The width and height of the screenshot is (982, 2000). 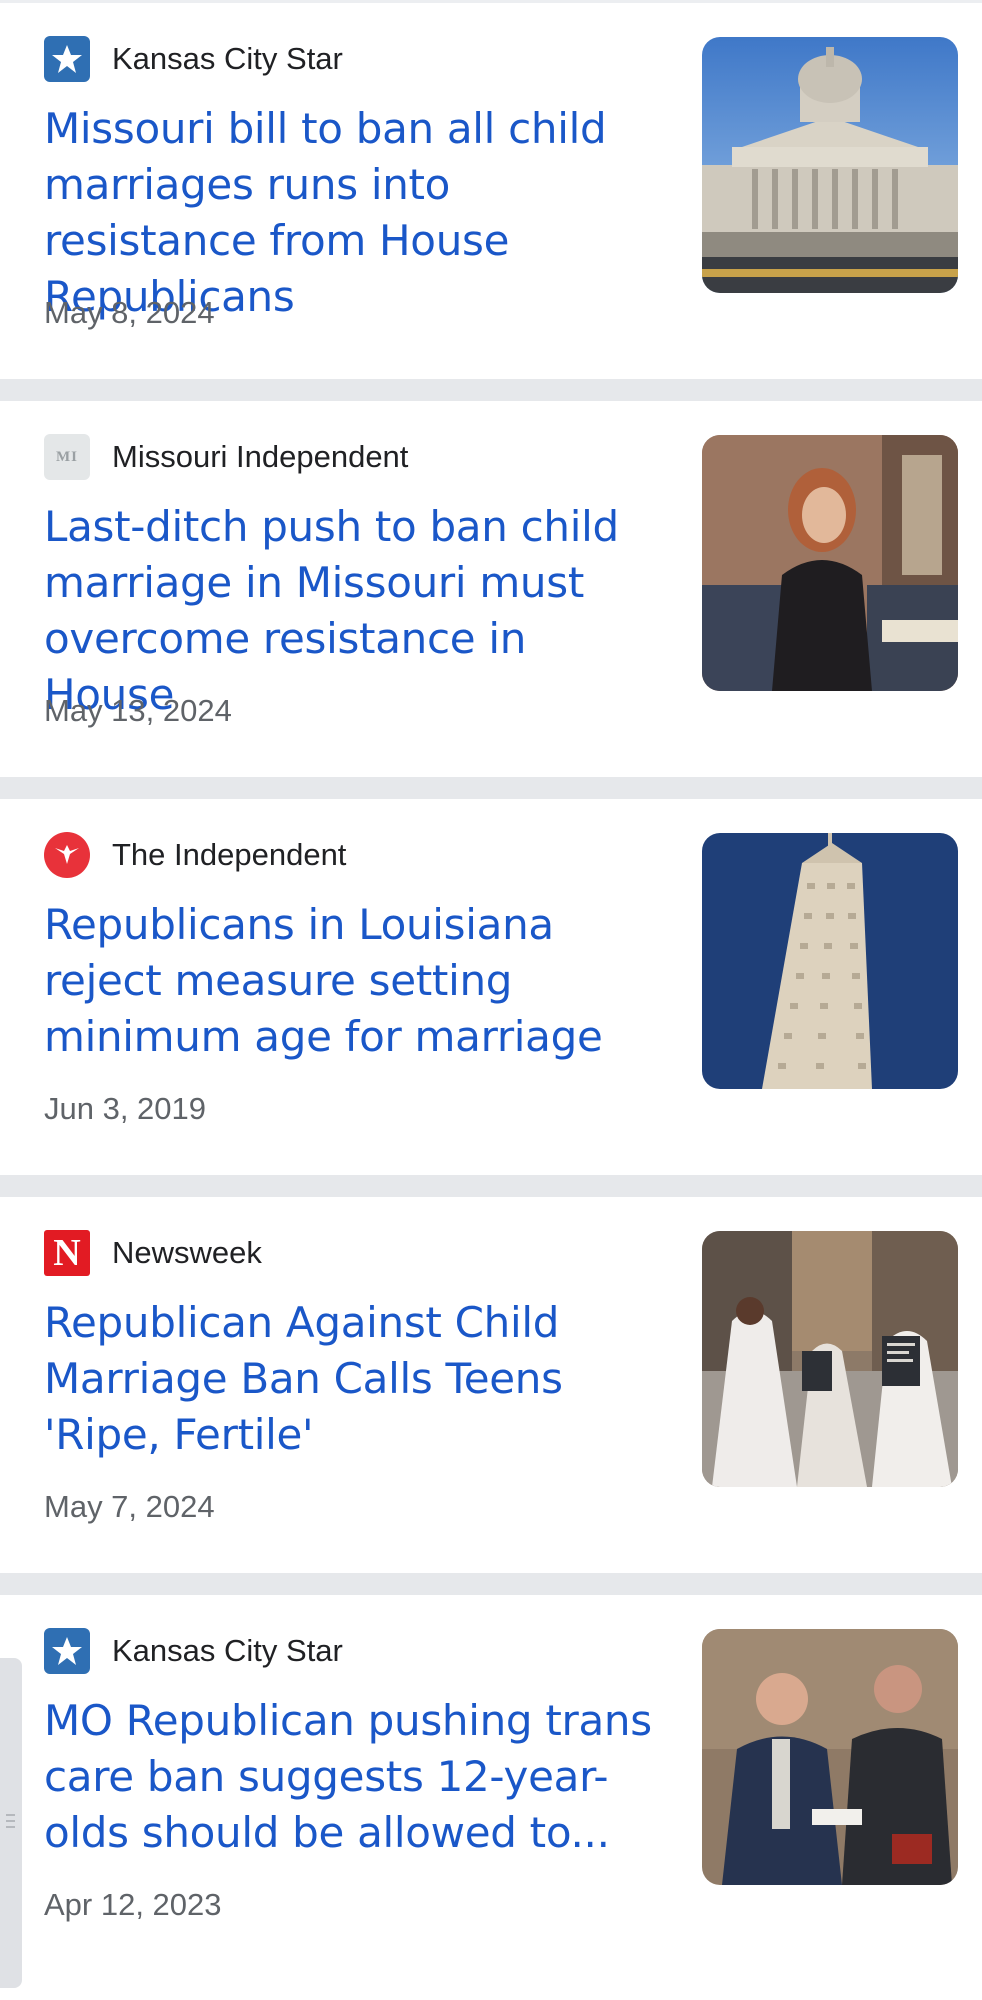 What do you see at coordinates (129, 1506) in the screenshot?
I see `article-date: May 7, 2024` at bounding box center [129, 1506].